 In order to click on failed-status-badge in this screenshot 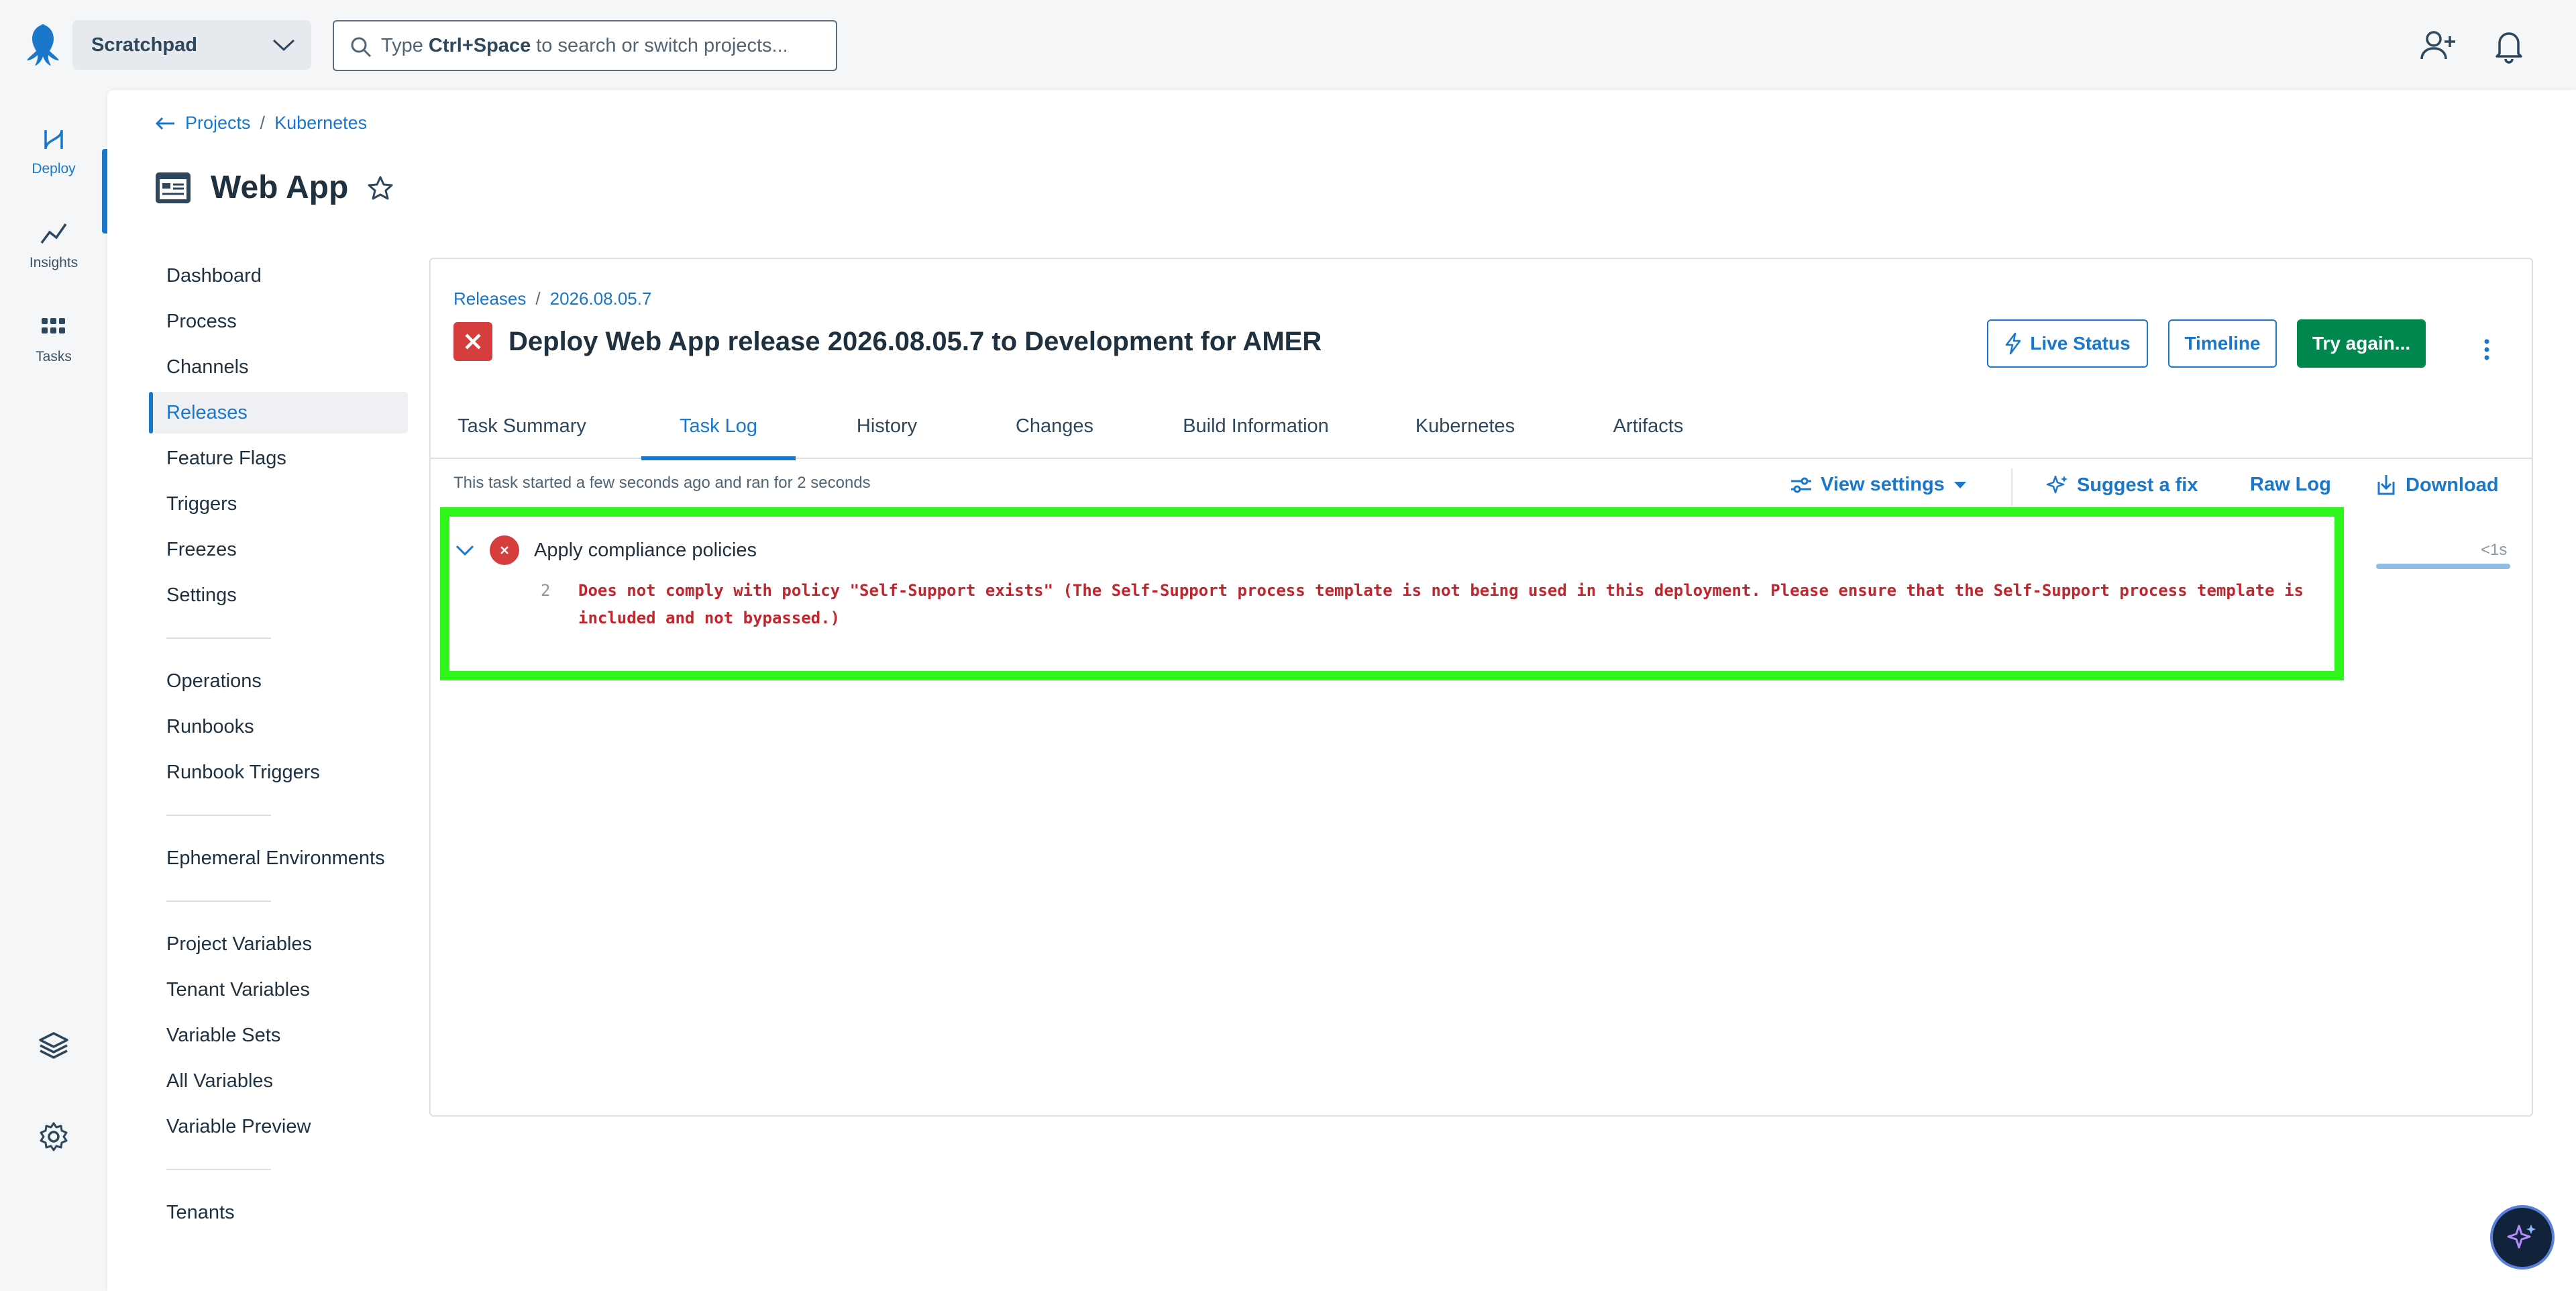, I will do `click(472, 341)`.